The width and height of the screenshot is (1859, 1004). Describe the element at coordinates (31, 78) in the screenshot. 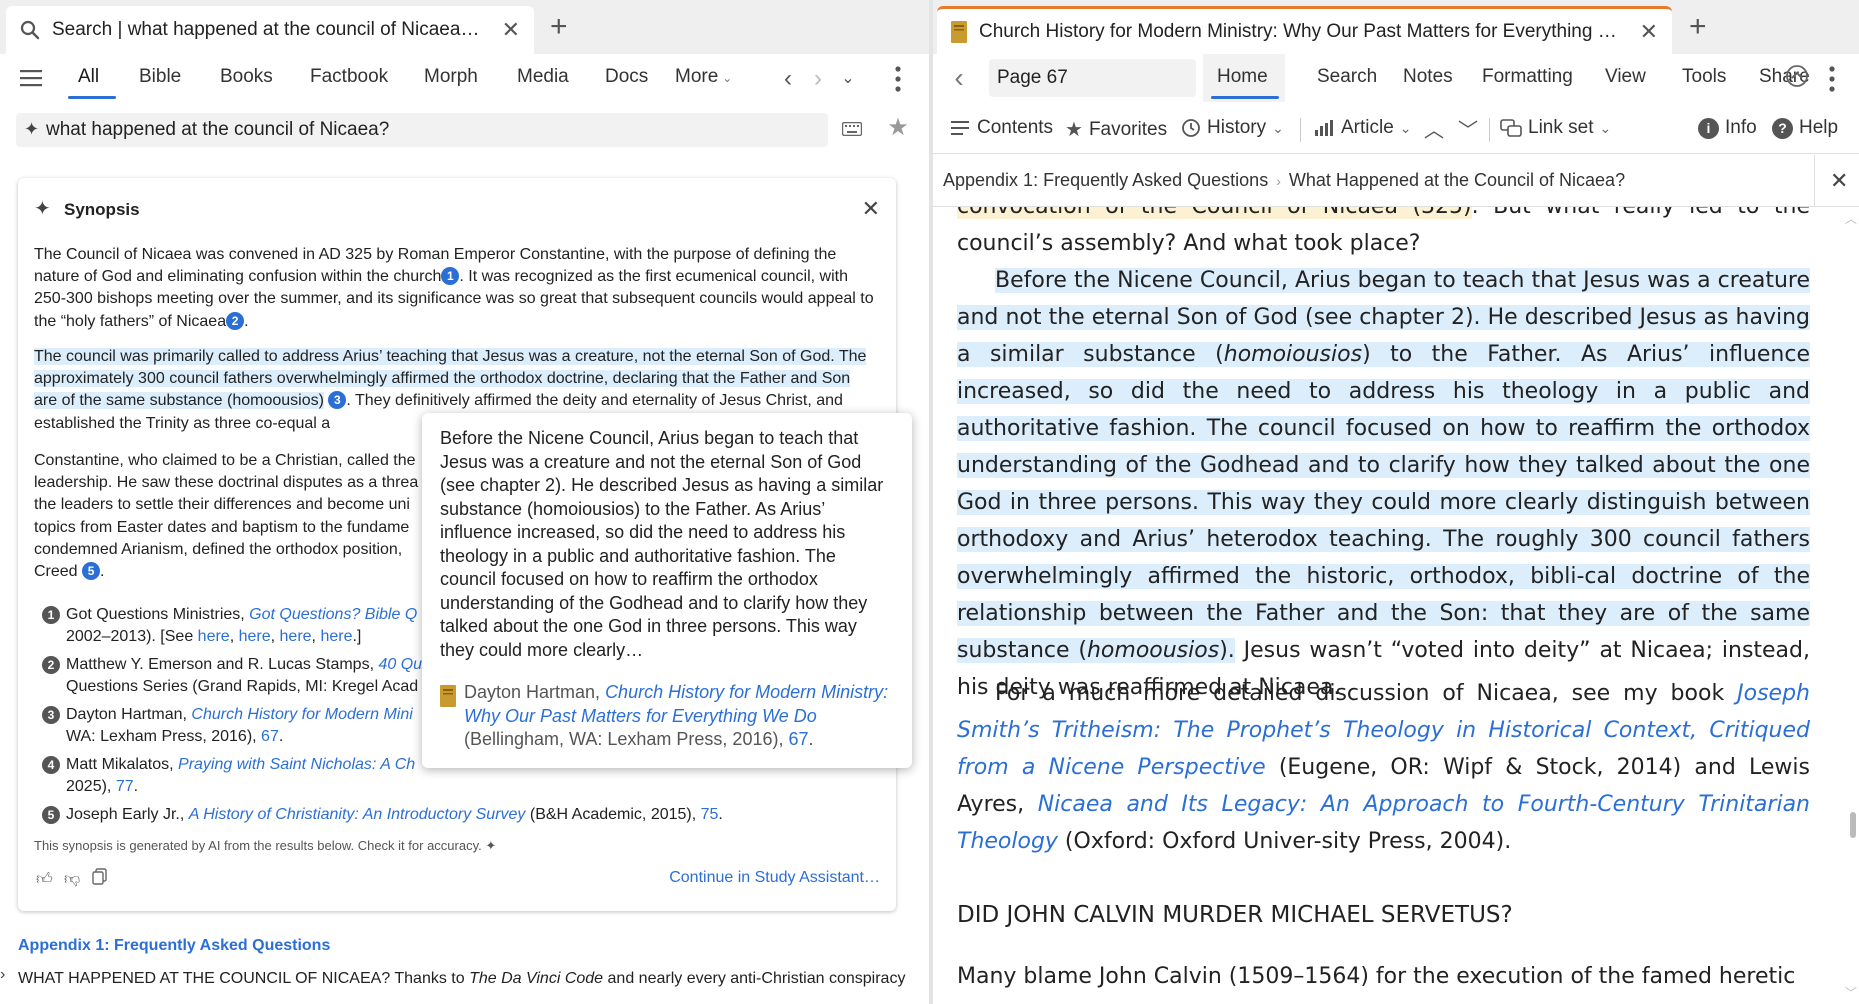

I see `hamburger-menu-icon` at that location.